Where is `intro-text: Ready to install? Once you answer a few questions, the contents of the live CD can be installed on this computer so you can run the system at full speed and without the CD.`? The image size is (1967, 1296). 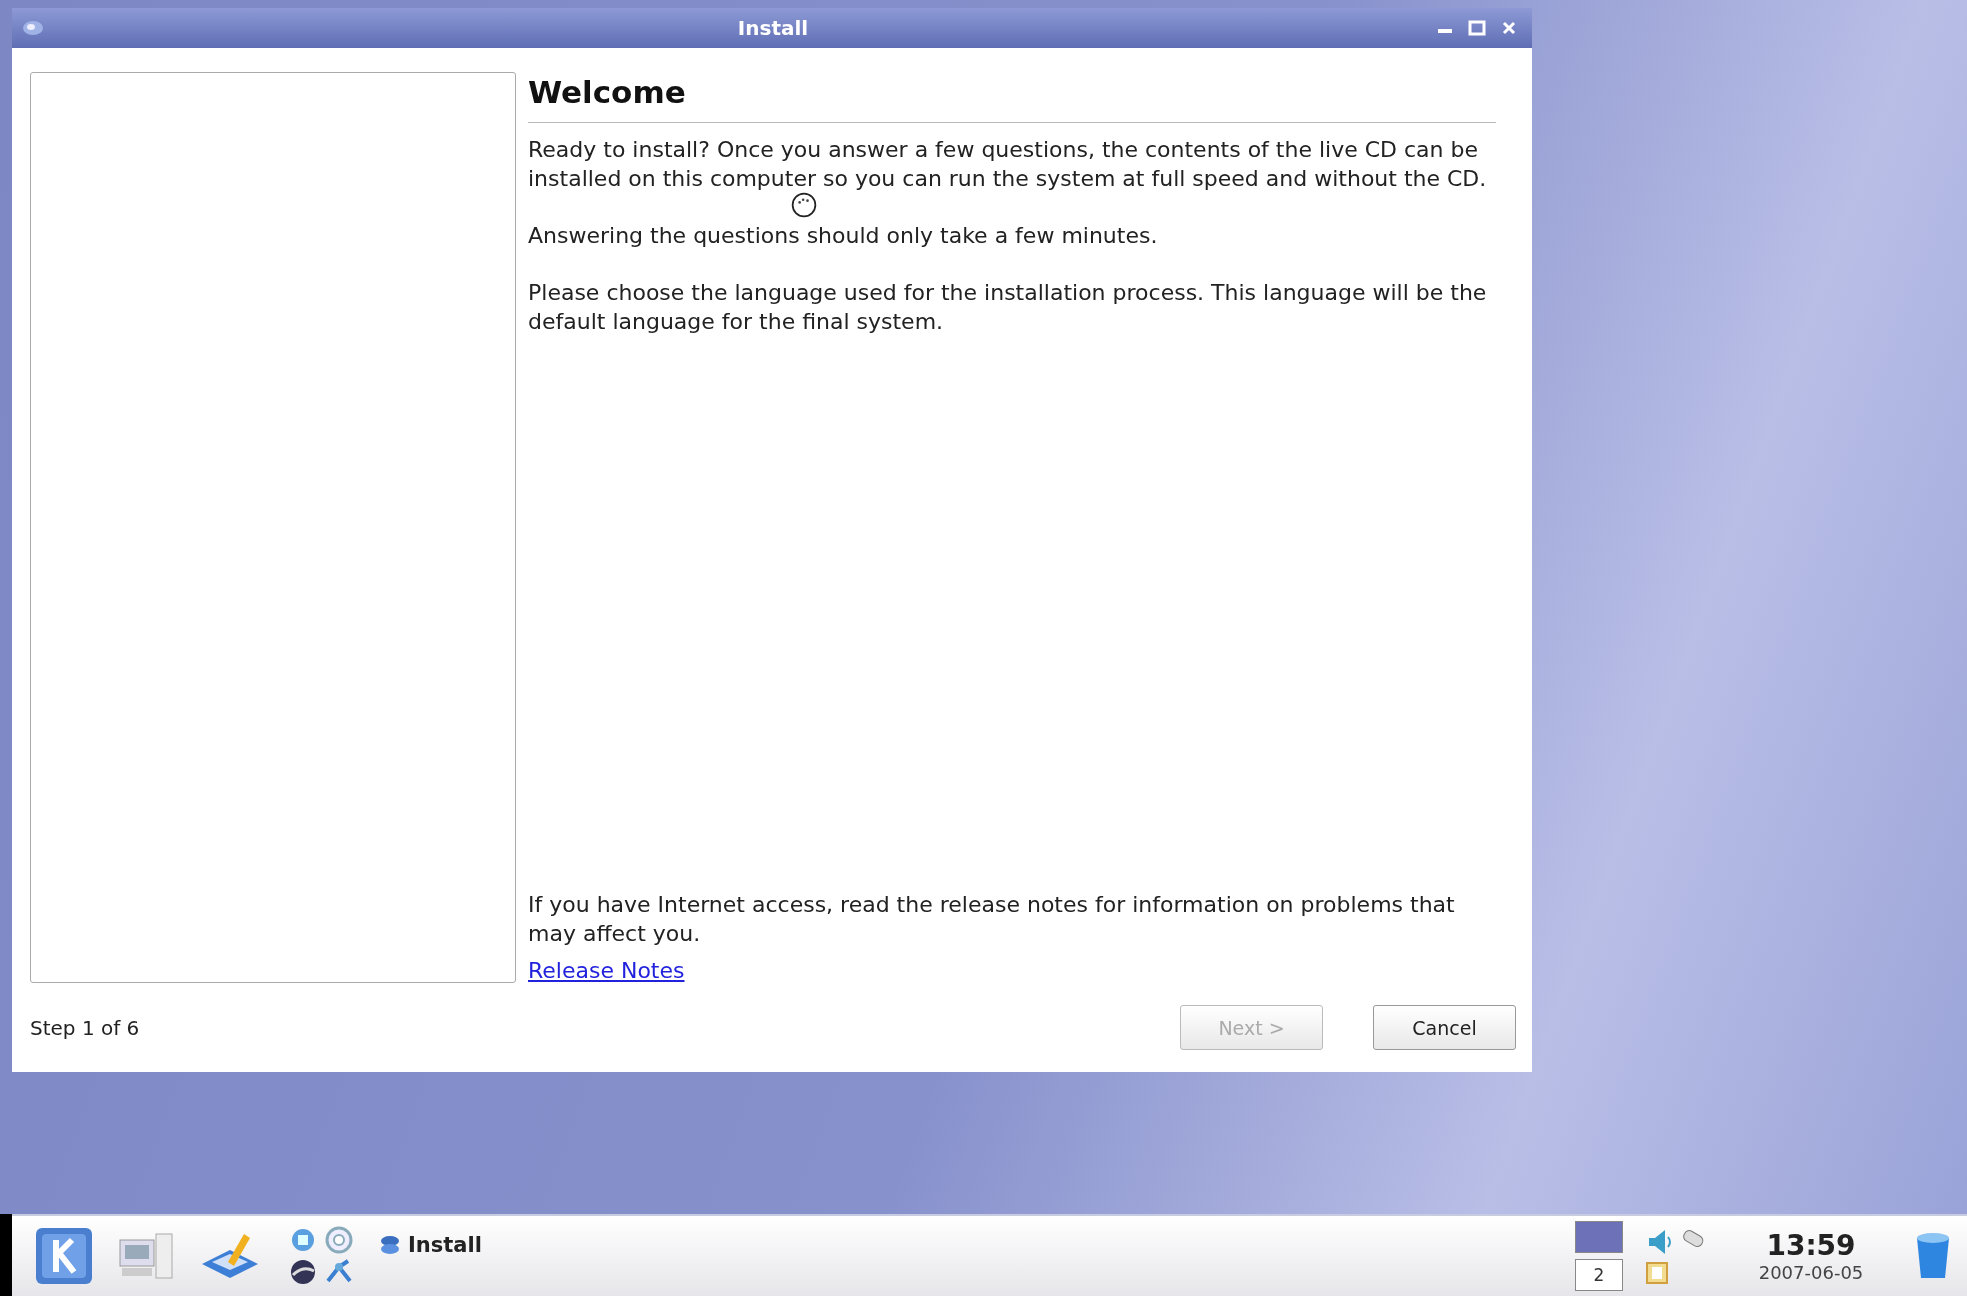 intro-text: Ready to install? Once you answer a few questions, the contents of the live CD can be installed on this computer so you can run the system at full speed and without the CD. is located at coordinates (1008, 164).